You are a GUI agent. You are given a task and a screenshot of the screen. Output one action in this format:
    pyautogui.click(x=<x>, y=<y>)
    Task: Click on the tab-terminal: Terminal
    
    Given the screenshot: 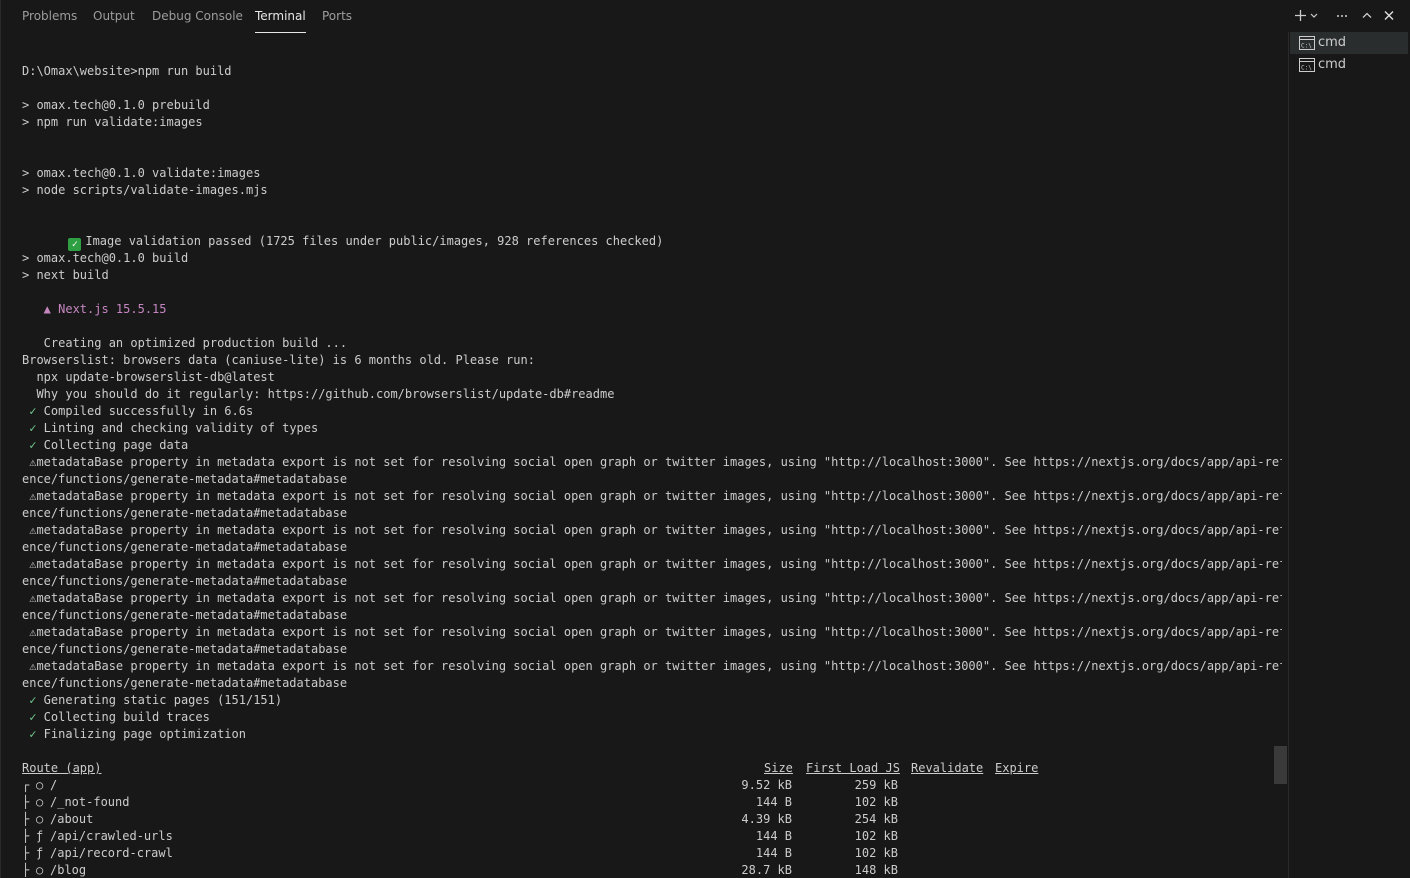 What is the action you would take?
    pyautogui.click(x=280, y=20)
    